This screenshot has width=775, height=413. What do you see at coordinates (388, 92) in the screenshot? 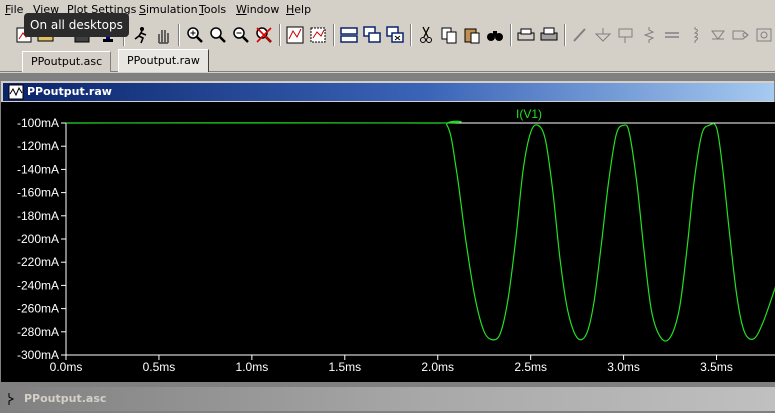
I see `plot-window-titlebar: PPoutput.raw` at bounding box center [388, 92].